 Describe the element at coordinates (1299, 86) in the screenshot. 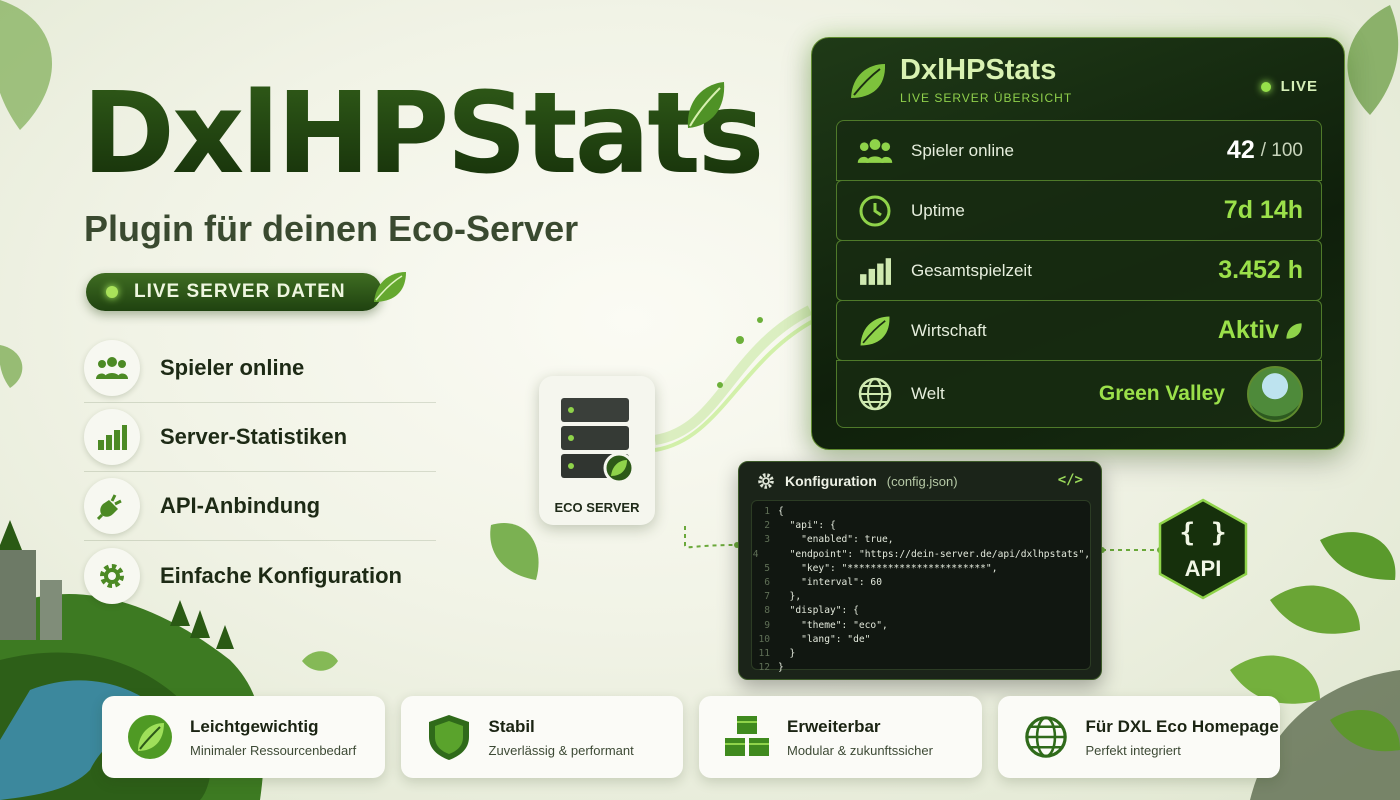

I see `live-label: LIVE` at that location.